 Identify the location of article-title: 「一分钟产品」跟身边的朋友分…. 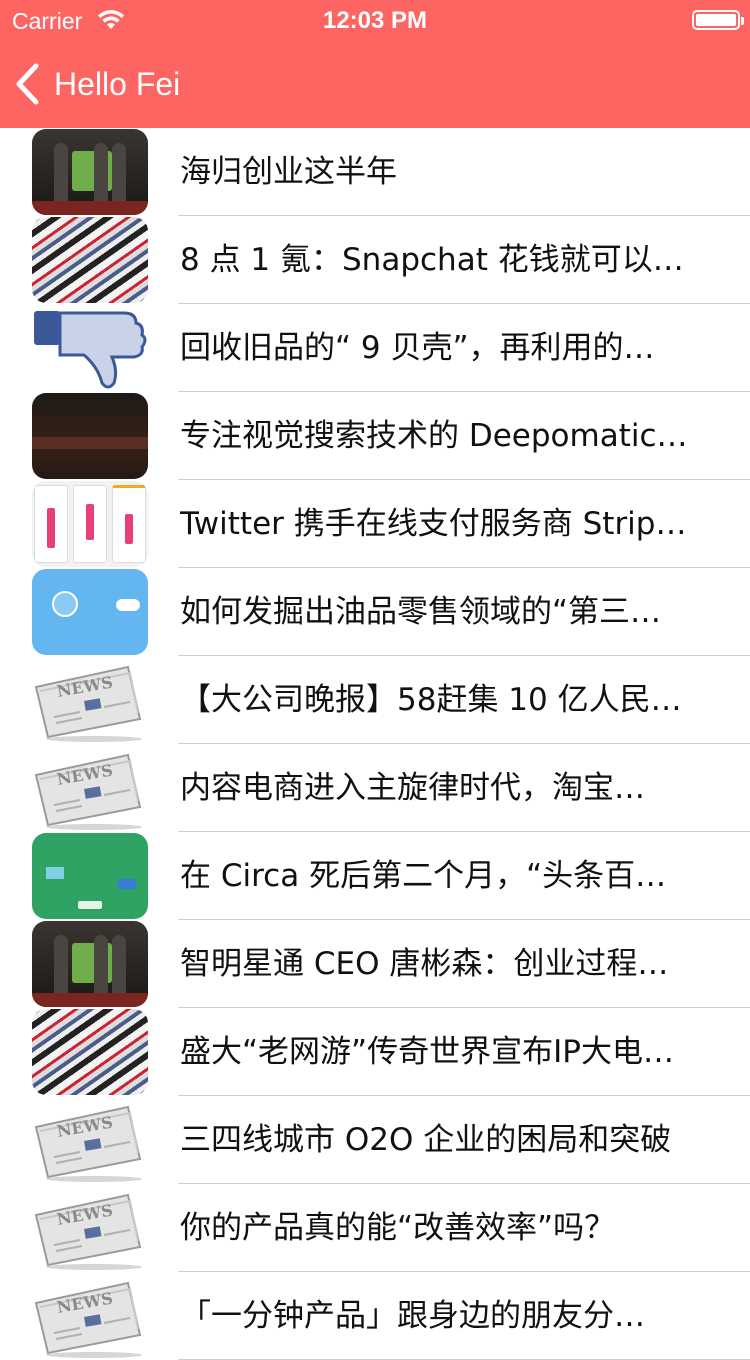
(412, 1316).